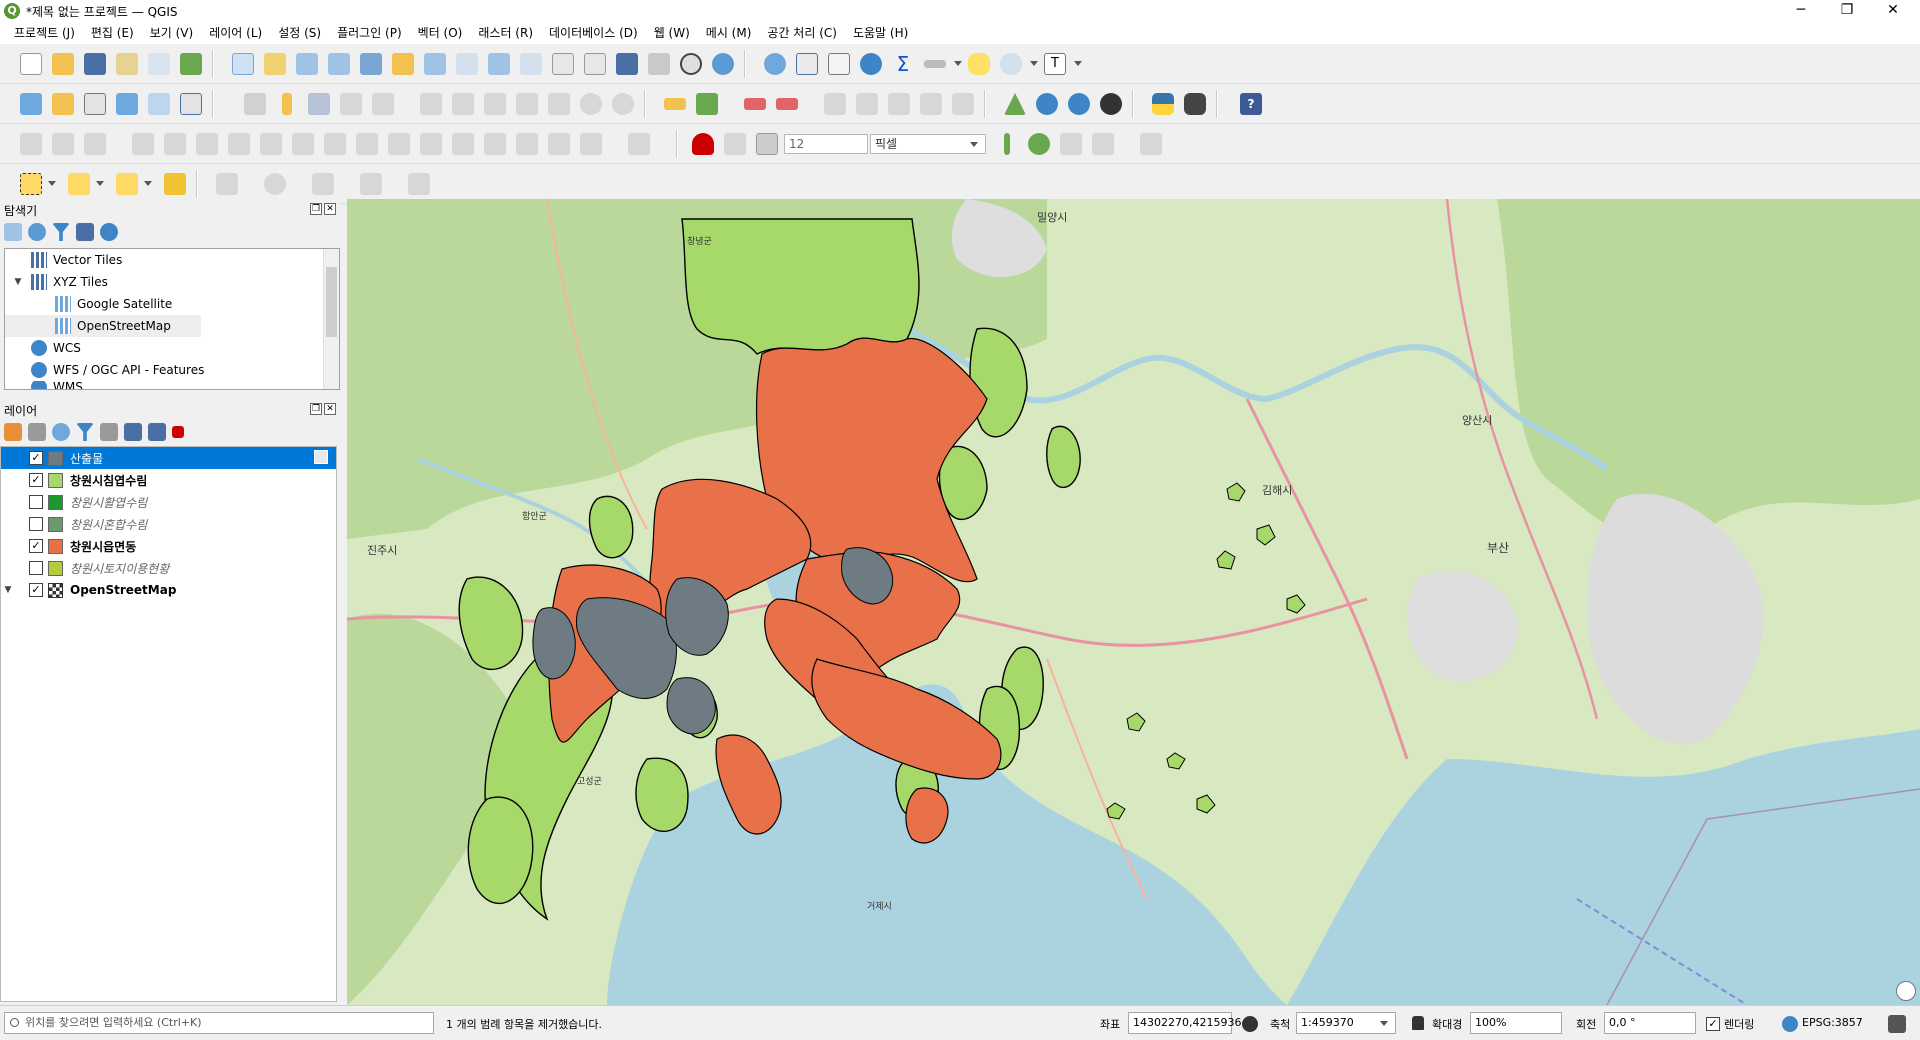  What do you see at coordinates (335, 144) in the screenshot?
I see `split-features-icon` at bounding box center [335, 144].